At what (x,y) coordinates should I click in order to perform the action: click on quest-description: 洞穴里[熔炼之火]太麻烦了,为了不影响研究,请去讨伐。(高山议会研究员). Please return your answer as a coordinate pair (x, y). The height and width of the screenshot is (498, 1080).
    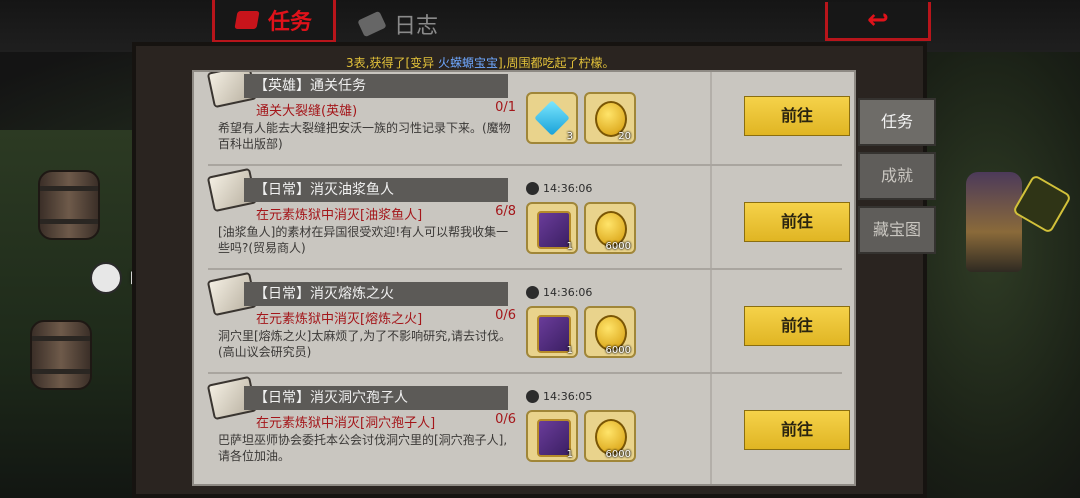
    Looking at the image, I should click on (364, 344).